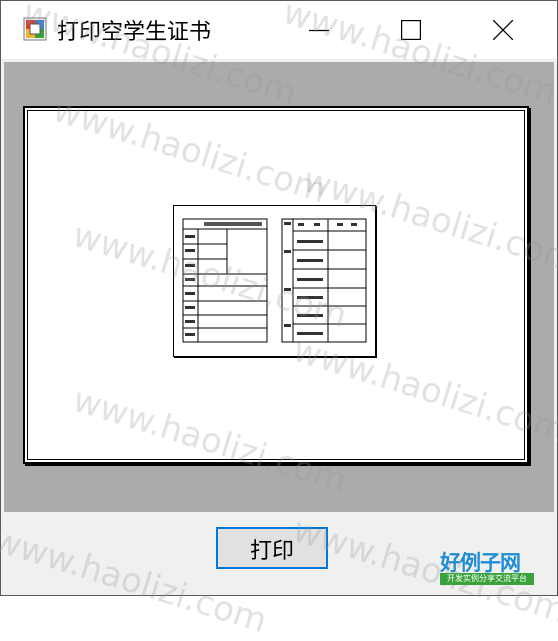 Image resolution: width=558 pixels, height=641 pixels. I want to click on minimize-icon, so click(319, 30).